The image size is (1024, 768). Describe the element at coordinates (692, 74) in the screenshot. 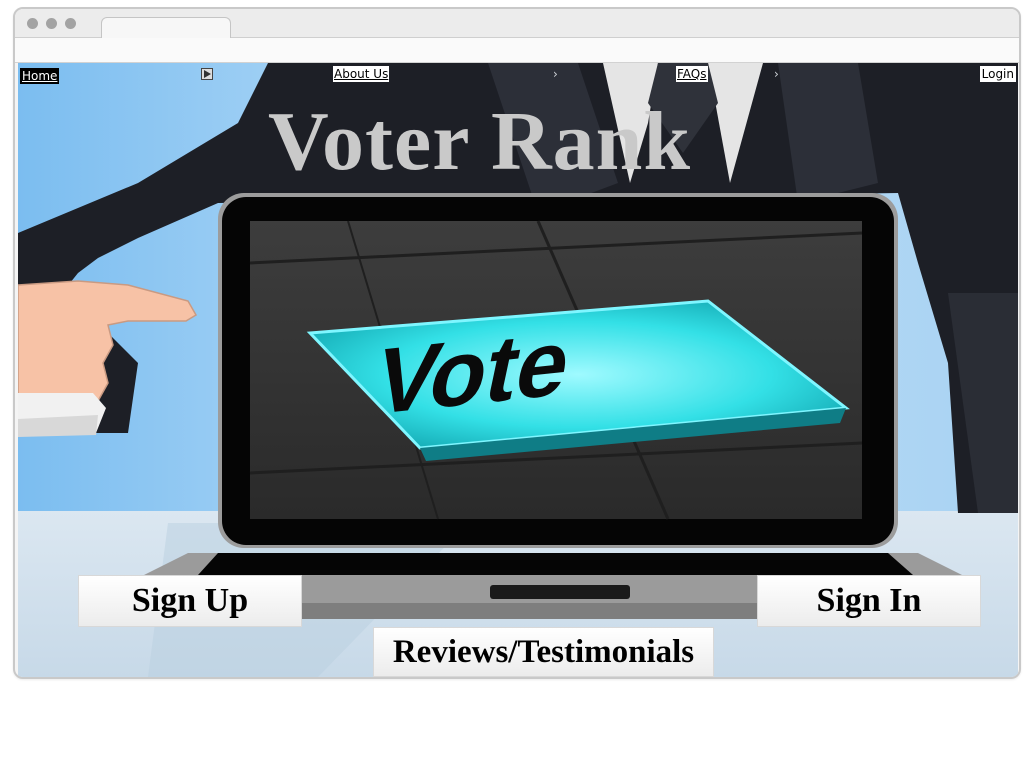

I see `nav-faqs-link: FAQs` at that location.